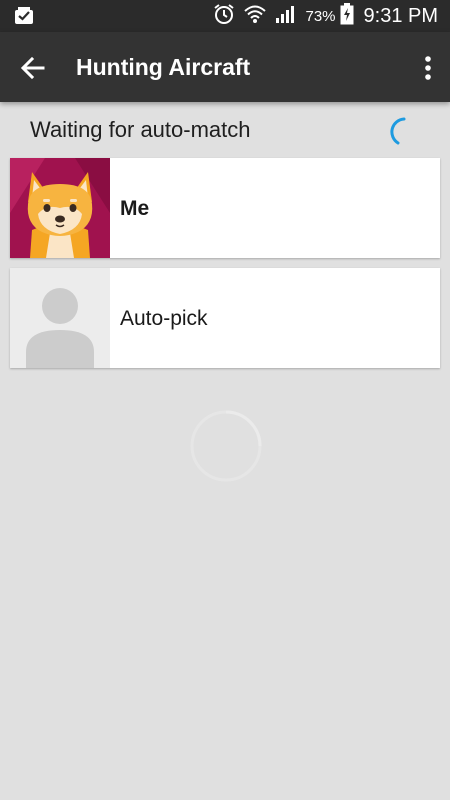  I want to click on back-button, so click(33, 68).